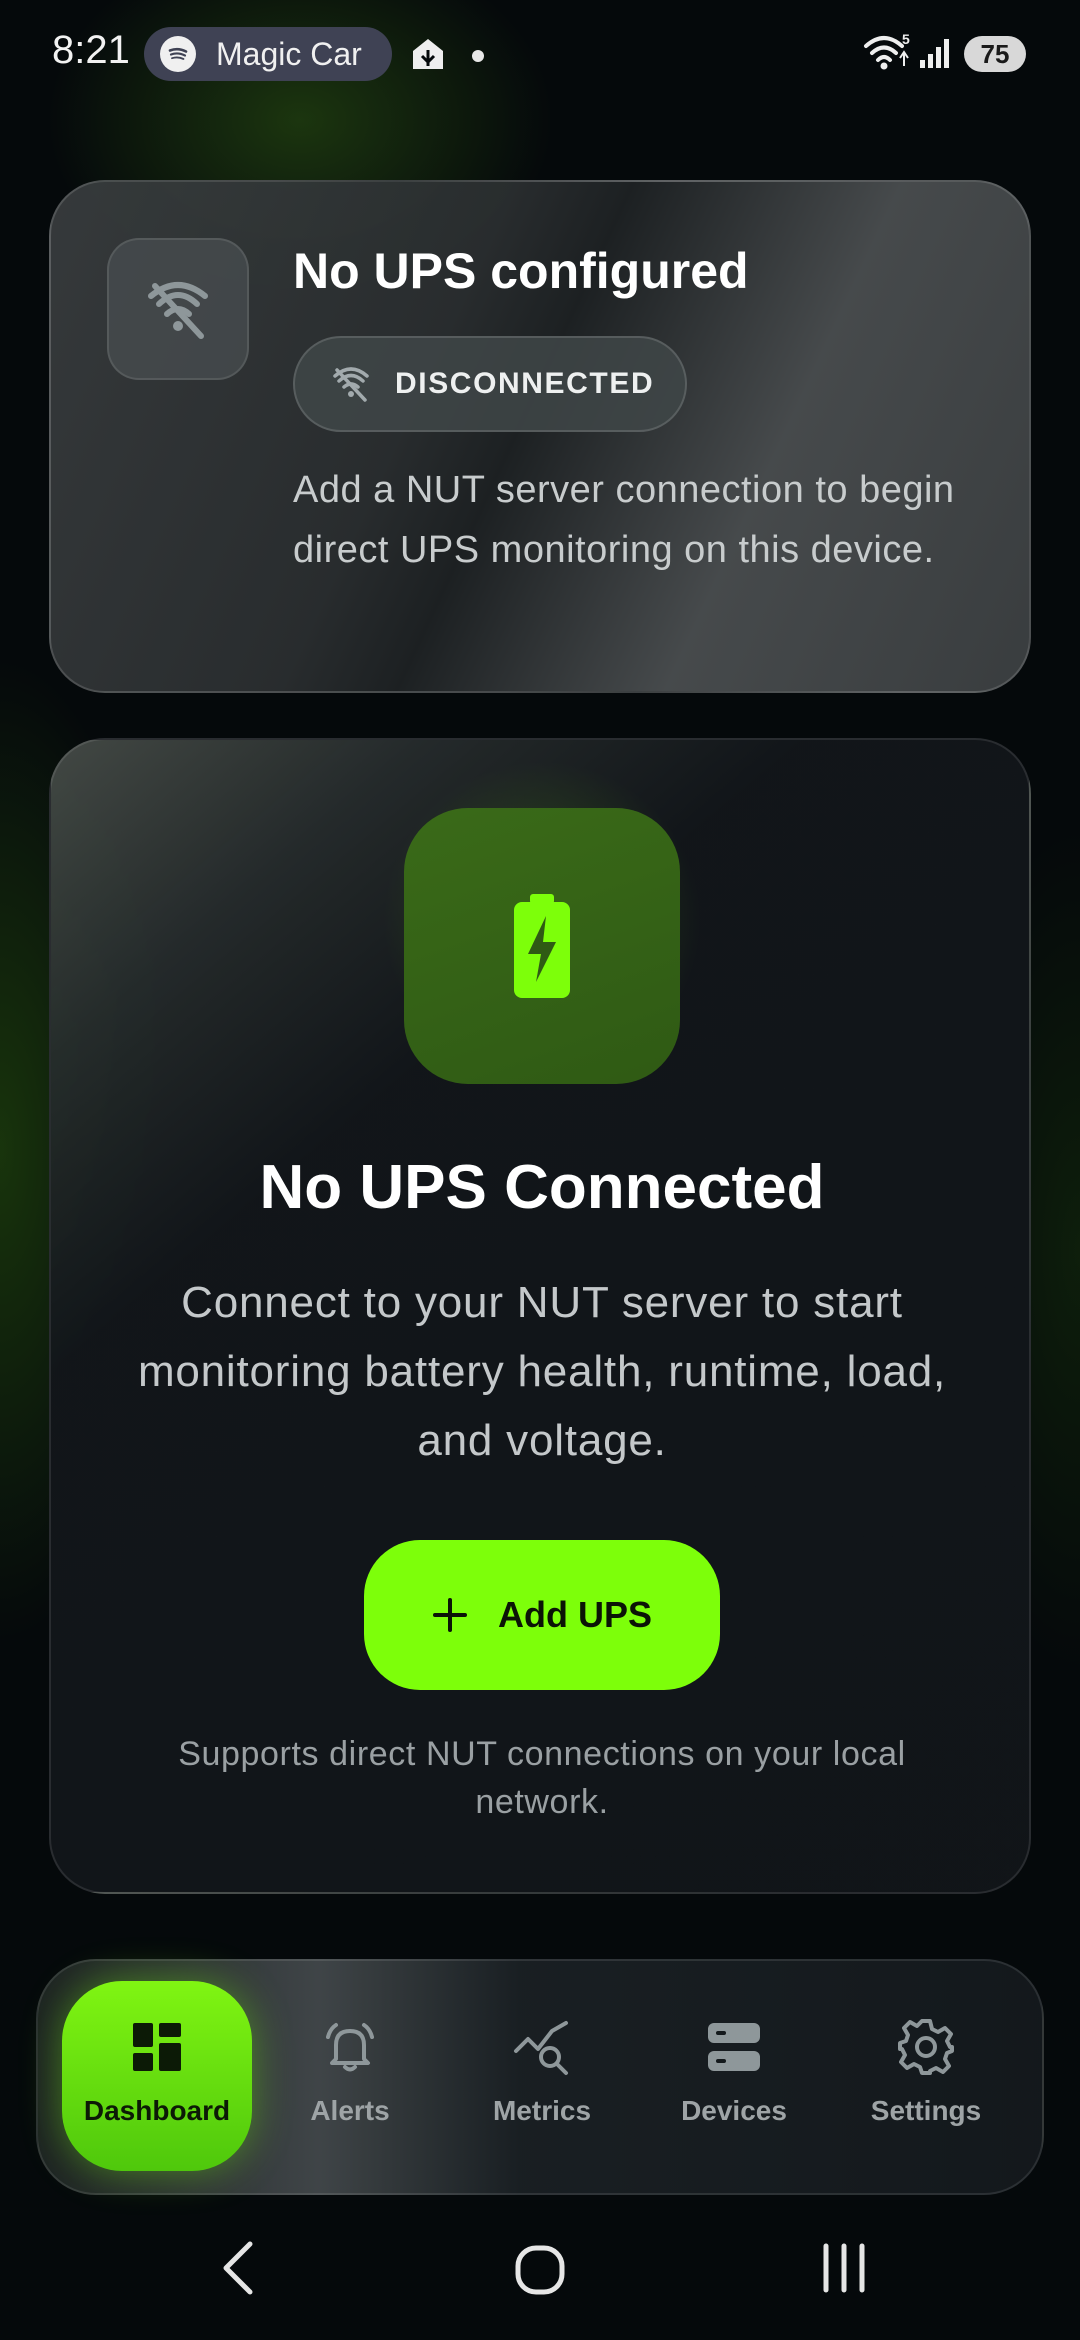  I want to click on empty-state-title: No UPS Connected, so click(542, 1187).